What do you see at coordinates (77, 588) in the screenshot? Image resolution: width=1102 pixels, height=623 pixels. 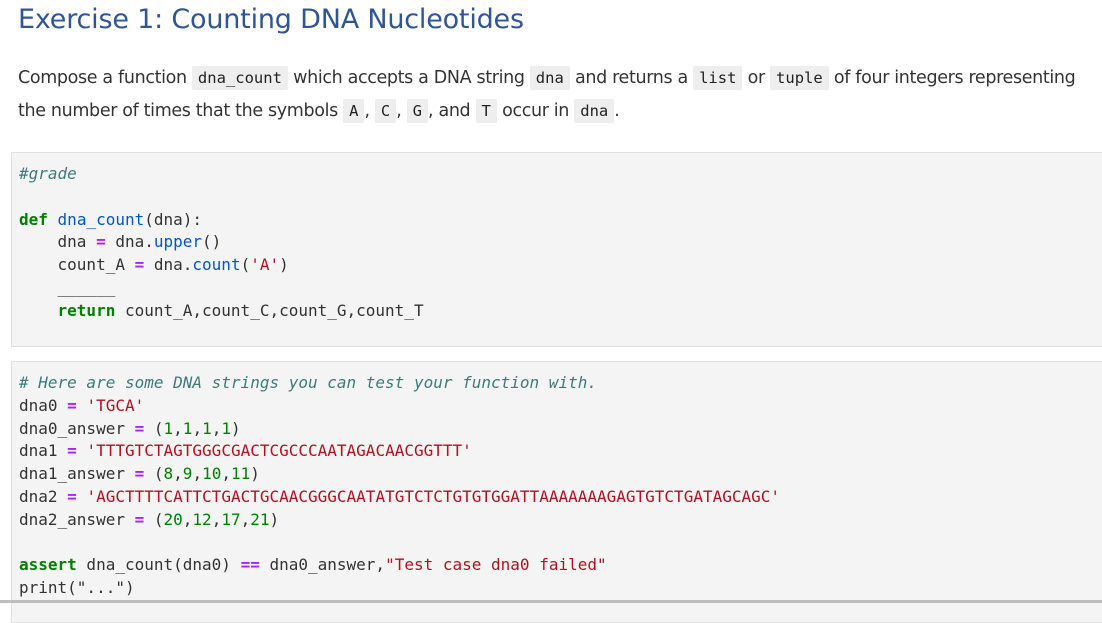 I see `partial-code-line: print("...")` at bounding box center [77, 588].